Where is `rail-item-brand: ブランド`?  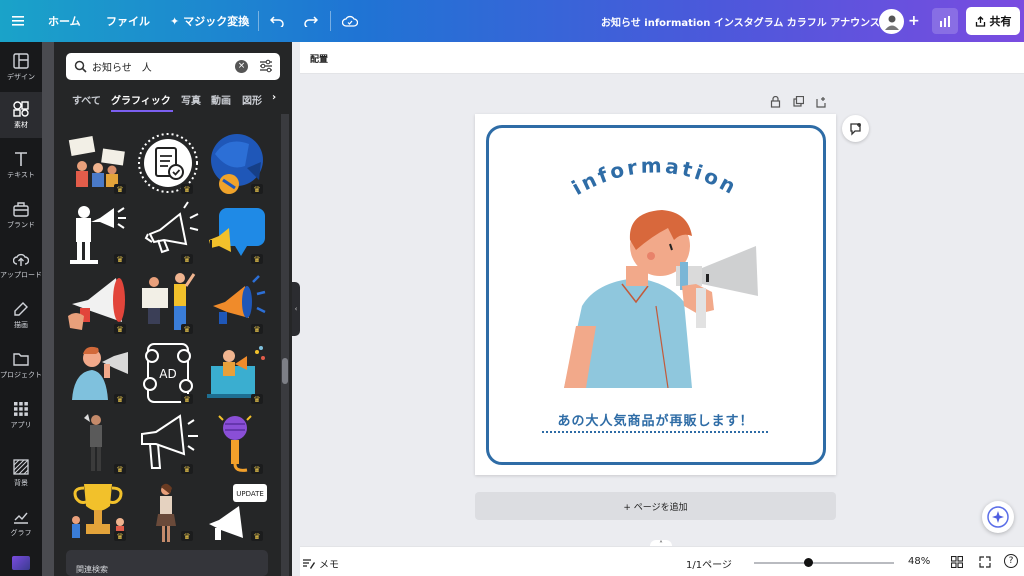
rail-item-brand: ブランド is located at coordinates (21, 215).